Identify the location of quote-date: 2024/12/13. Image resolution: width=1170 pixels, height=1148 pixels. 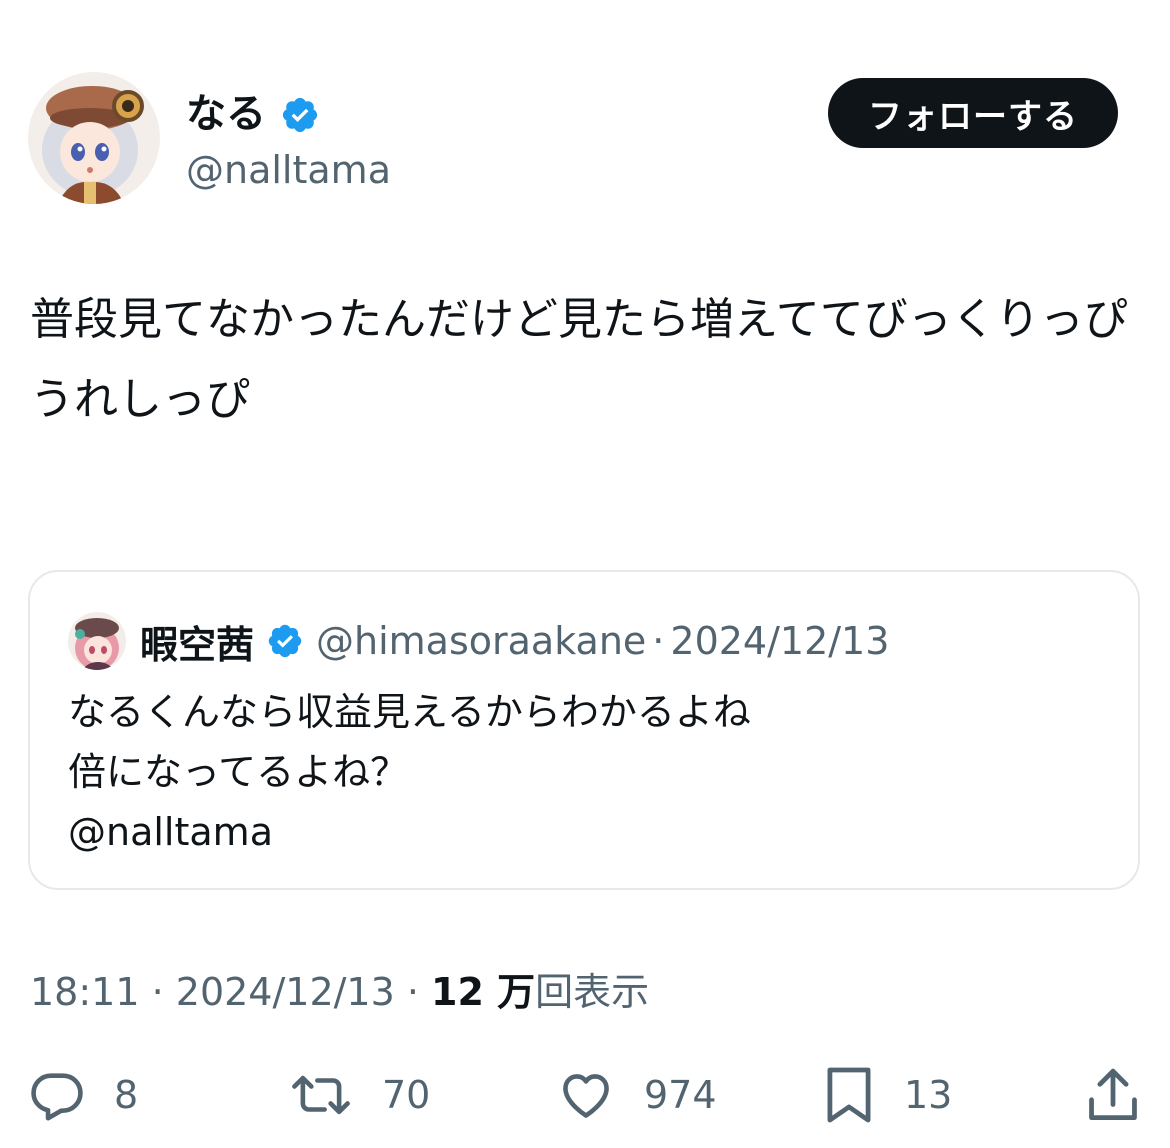
(779, 641).